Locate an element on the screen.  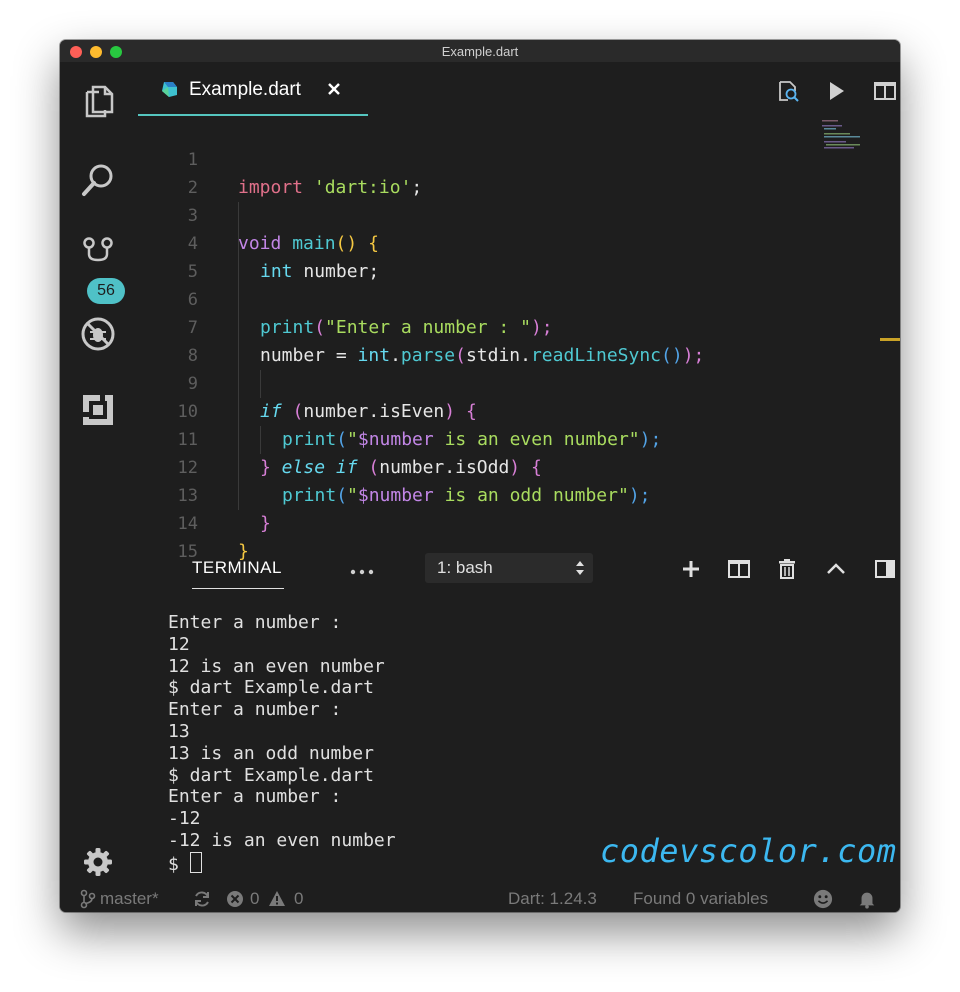
extensions-icon is located at coordinates (98, 410).